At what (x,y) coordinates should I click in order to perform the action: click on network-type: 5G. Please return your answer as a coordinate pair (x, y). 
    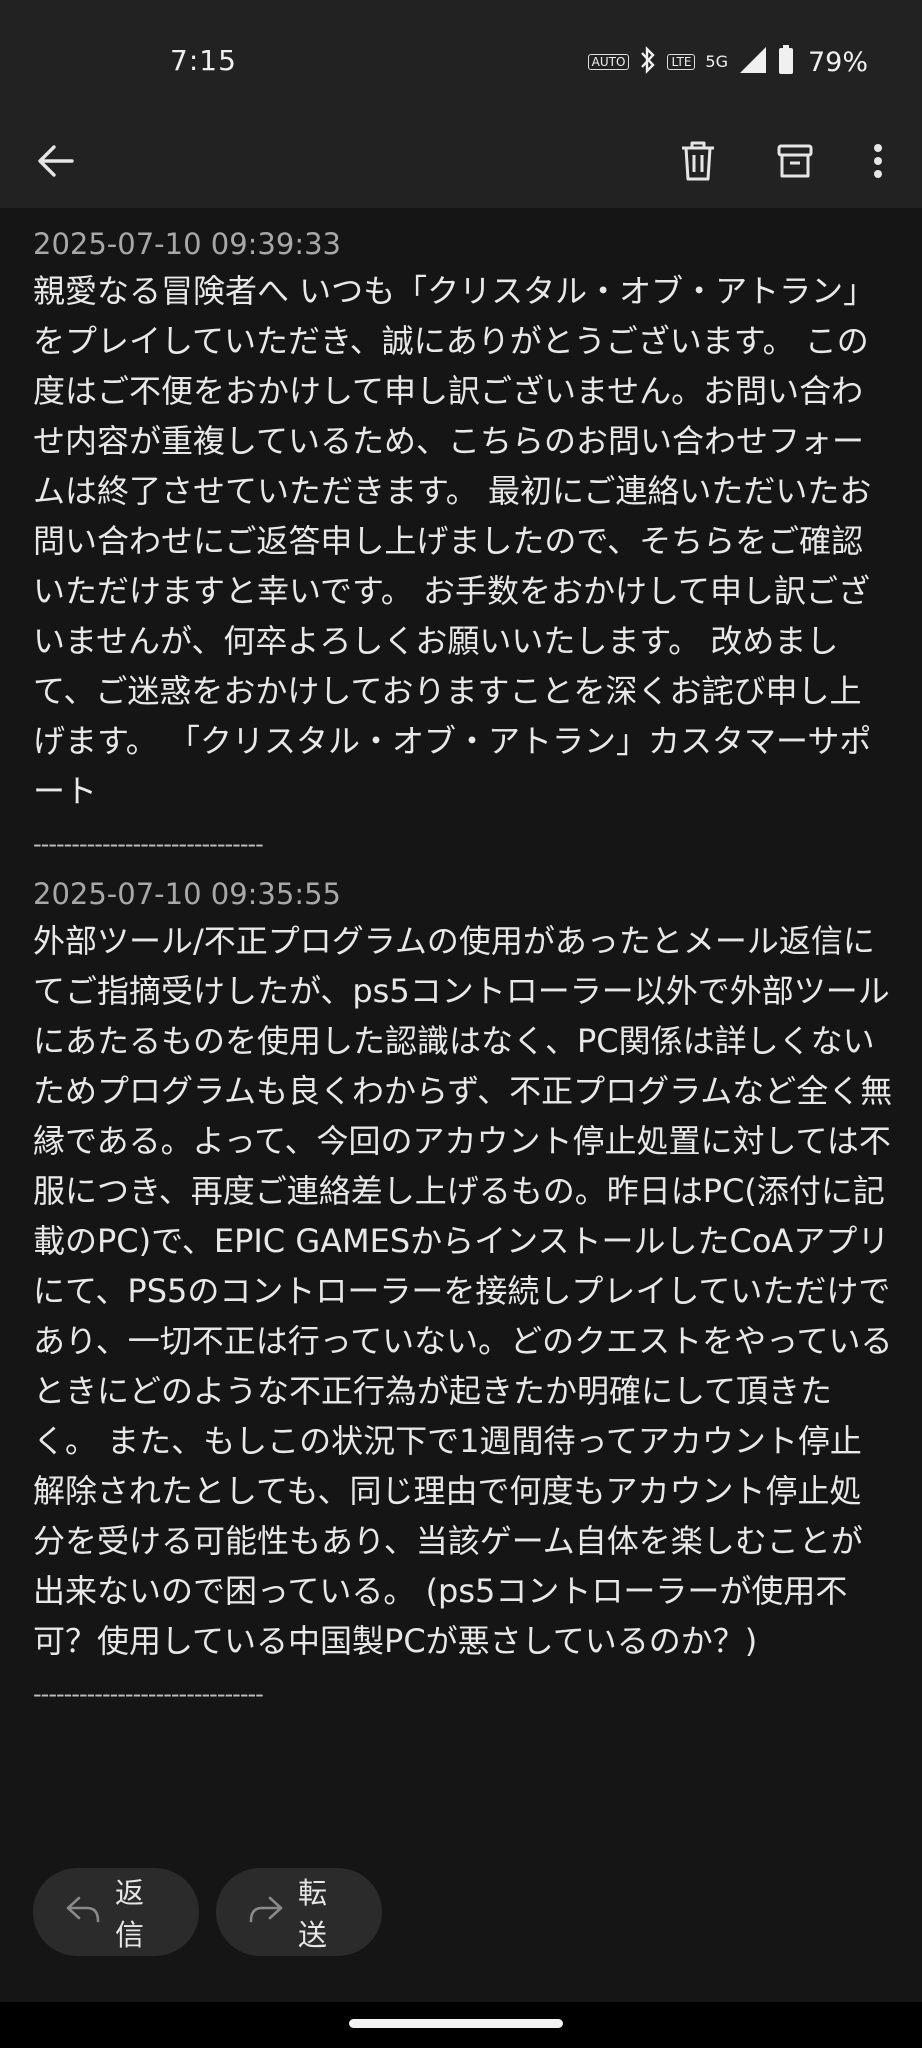
    Looking at the image, I should click on (716, 61).